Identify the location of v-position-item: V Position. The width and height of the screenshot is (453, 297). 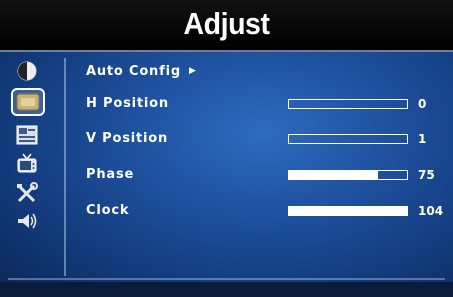
(127, 141).